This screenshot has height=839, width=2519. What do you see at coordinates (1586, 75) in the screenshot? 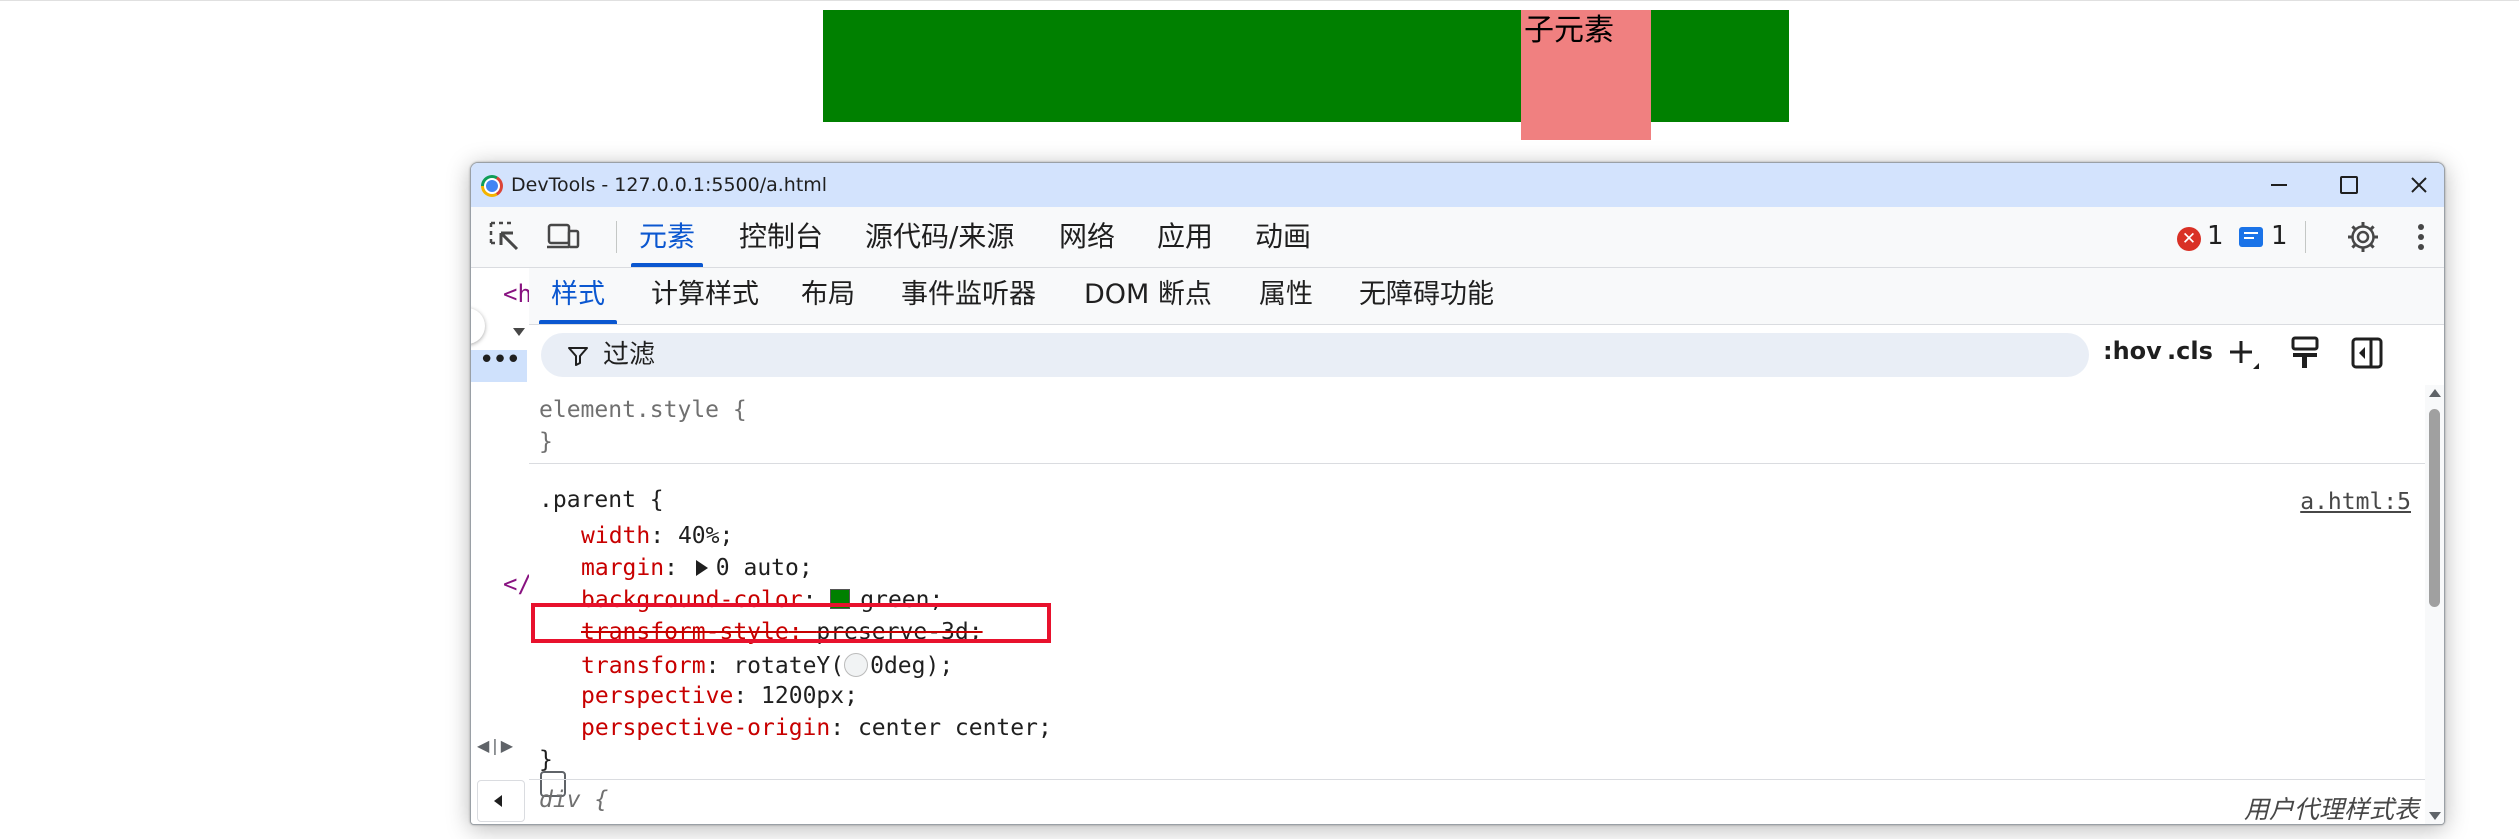
I see `demo-child-box: 子元素` at bounding box center [1586, 75].